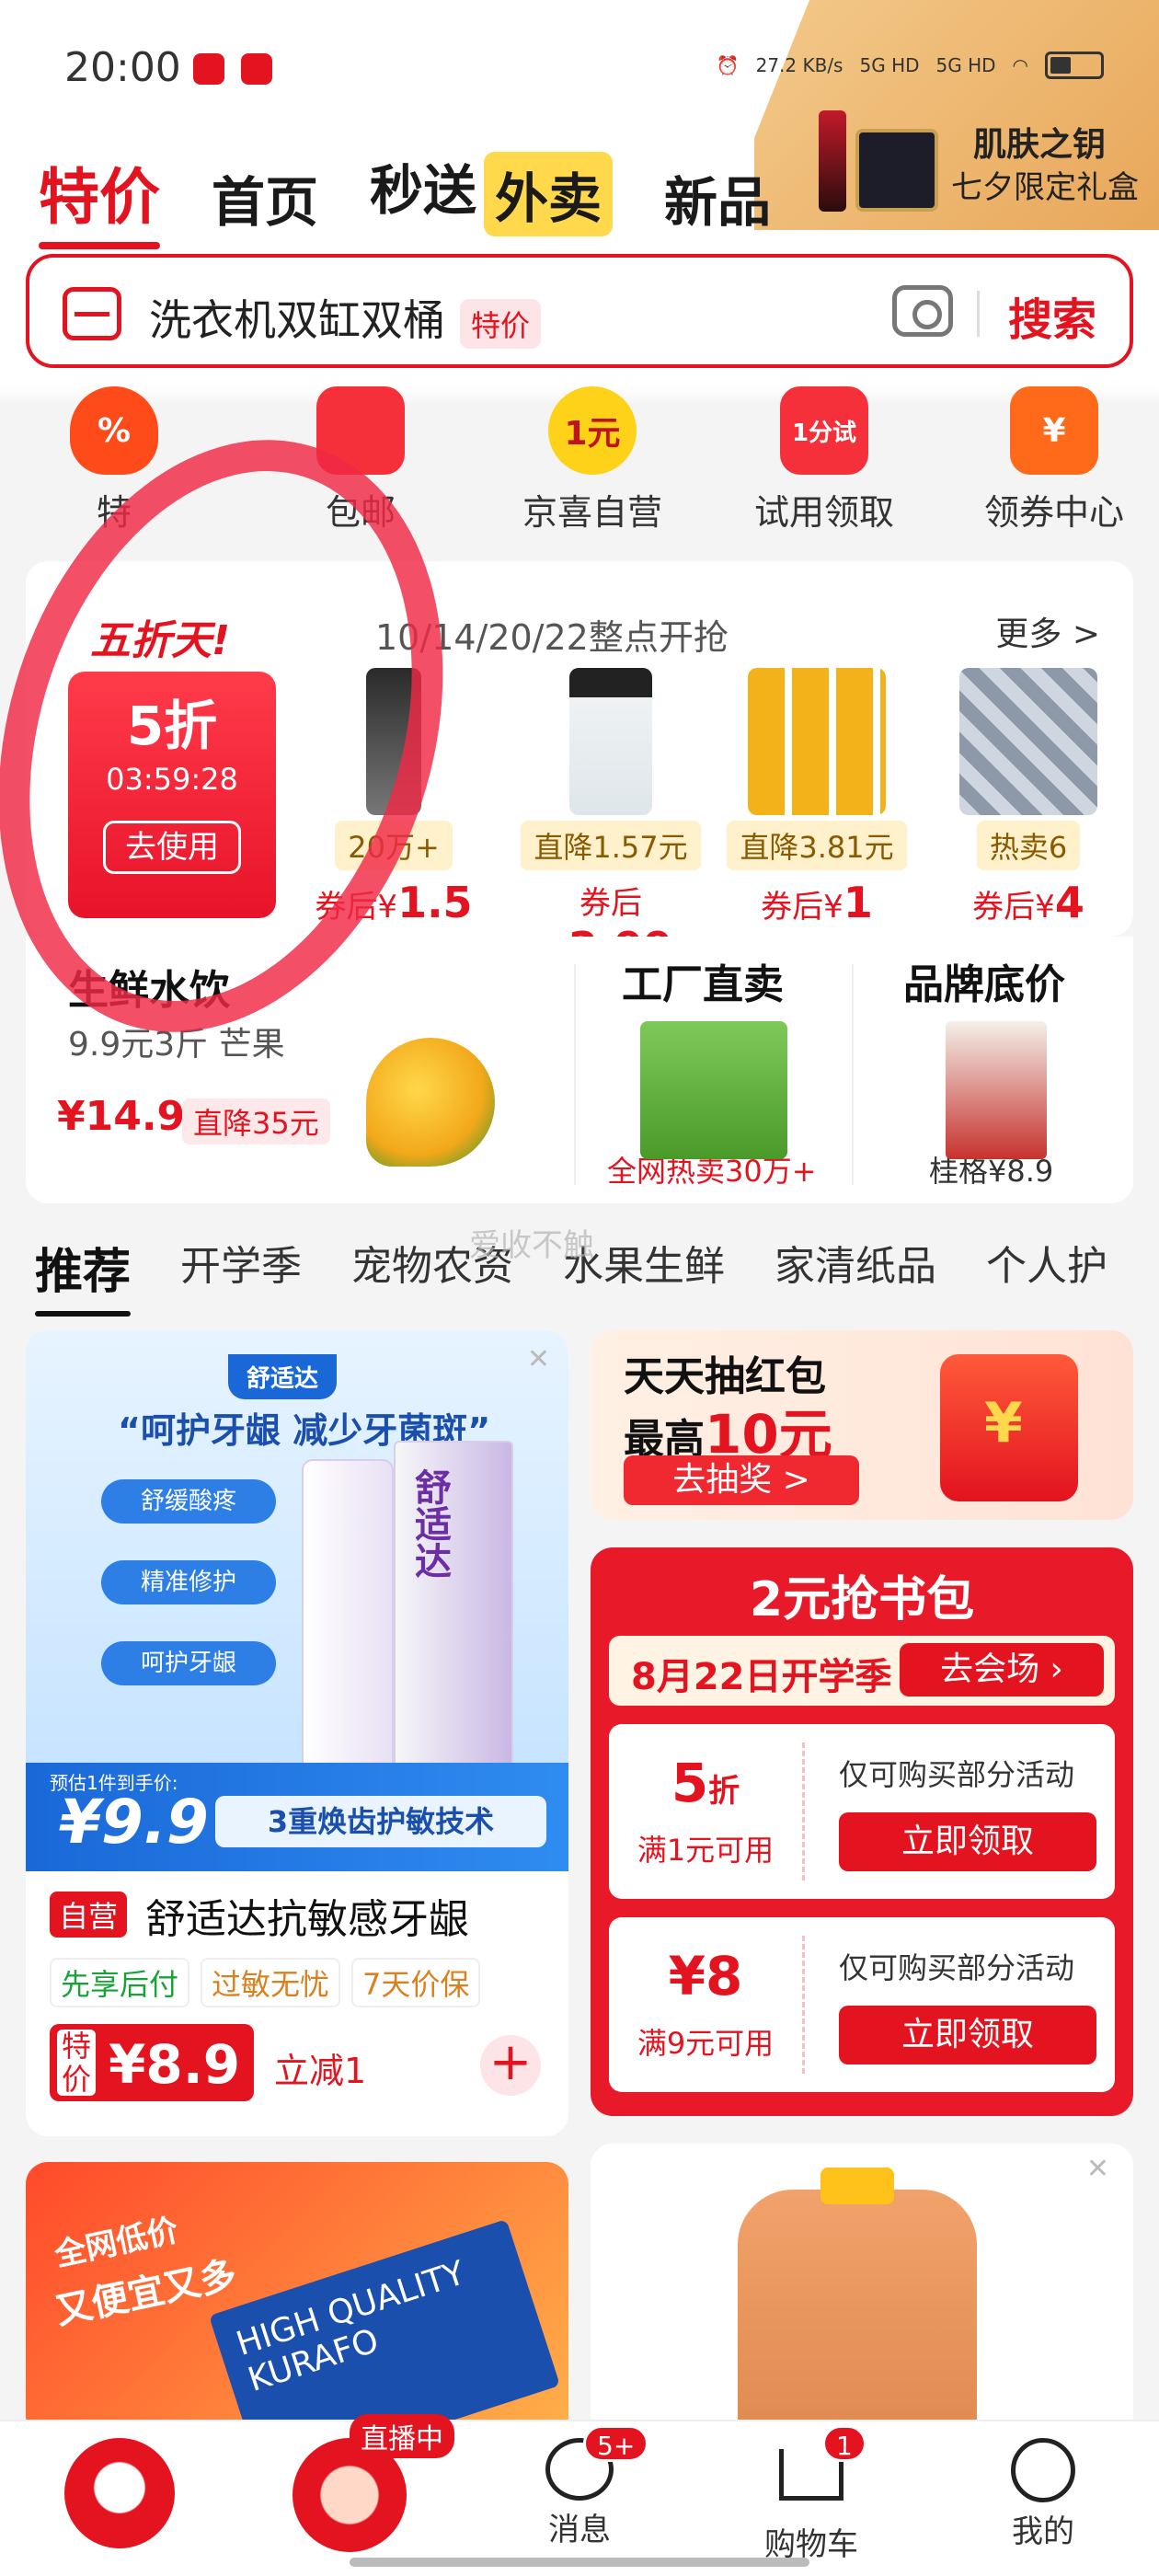 Image resolution: width=1159 pixels, height=2576 pixels. I want to click on sim1-signal: 5G HD, so click(889, 65).